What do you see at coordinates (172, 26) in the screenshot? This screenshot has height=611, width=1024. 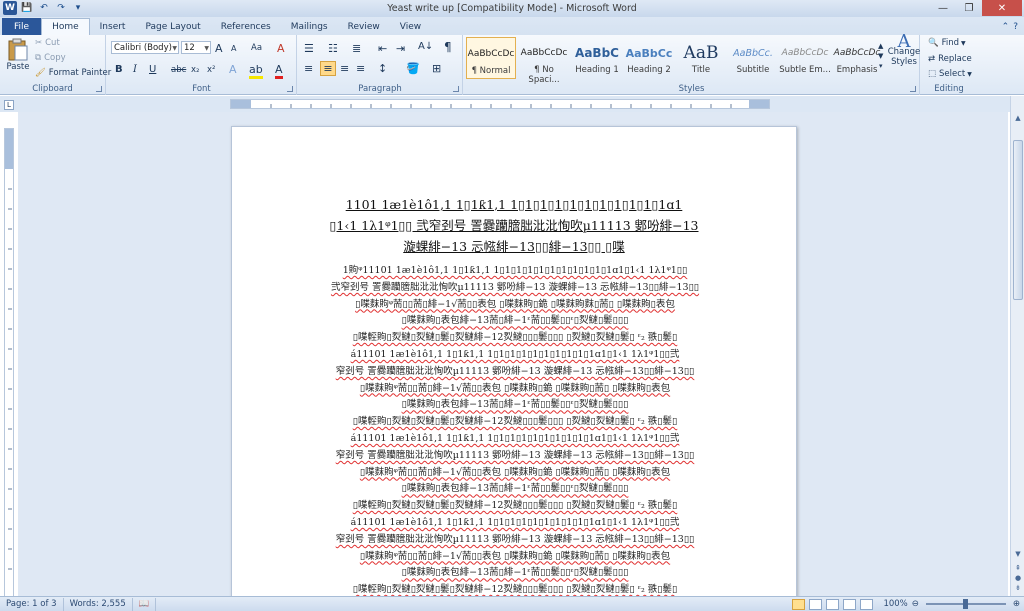 I see `tab-page-layout: Page Layout` at bounding box center [172, 26].